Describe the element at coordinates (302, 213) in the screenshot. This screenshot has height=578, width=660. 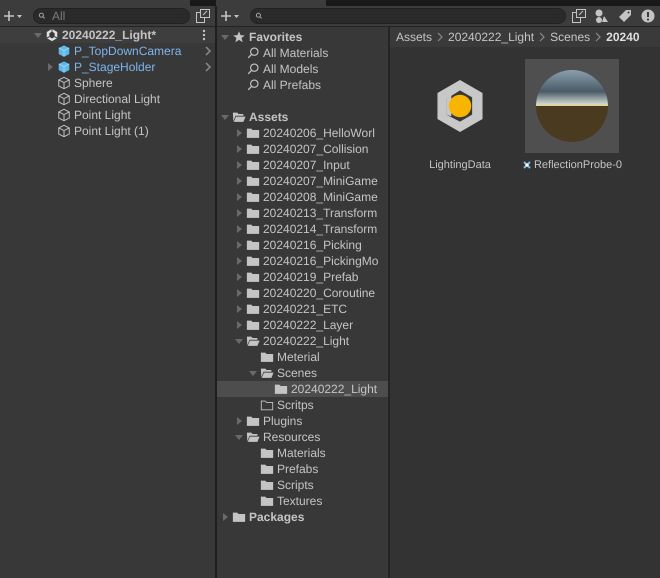
I see `tree-item: 20240213_Transform` at that location.